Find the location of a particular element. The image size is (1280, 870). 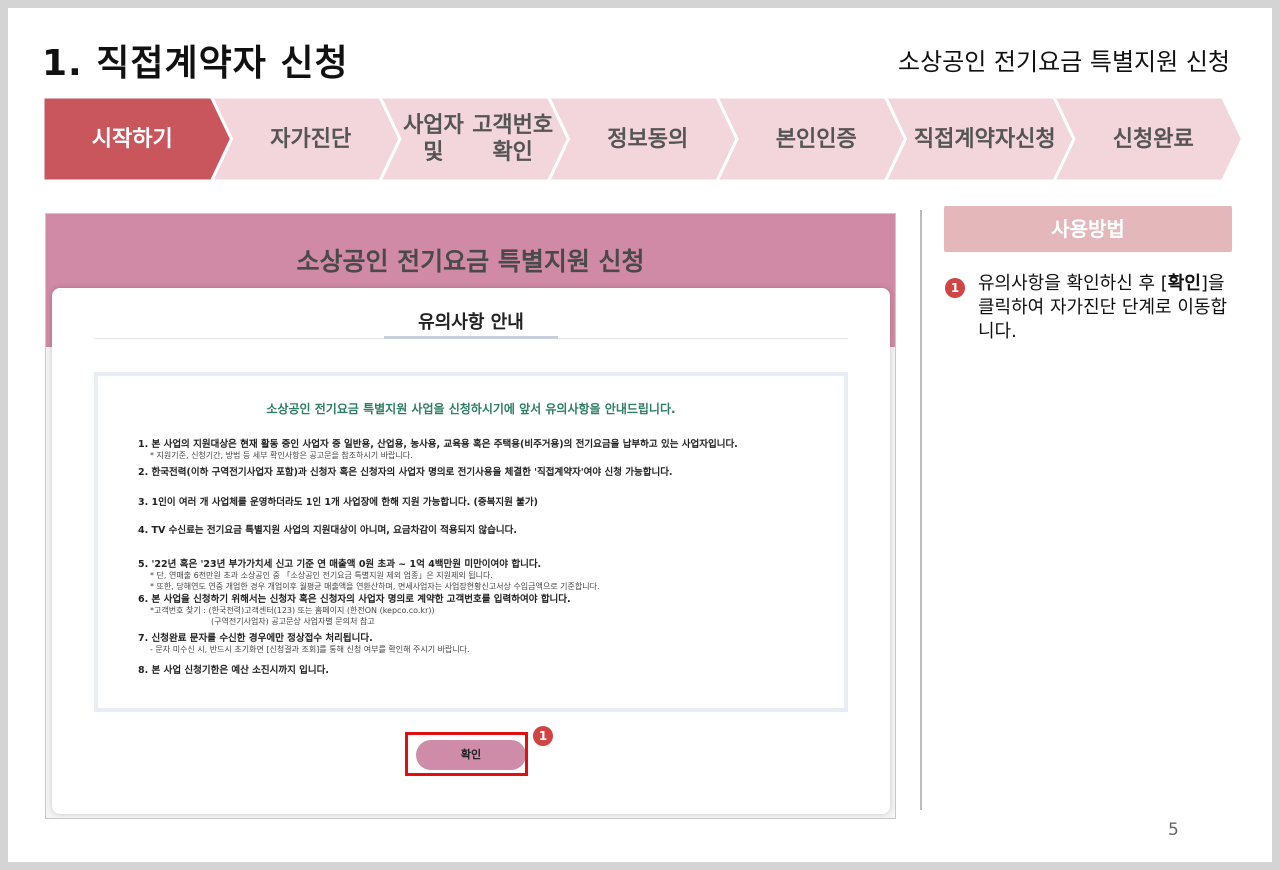

step-label-line: 본인인증 is located at coordinates (816, 139).